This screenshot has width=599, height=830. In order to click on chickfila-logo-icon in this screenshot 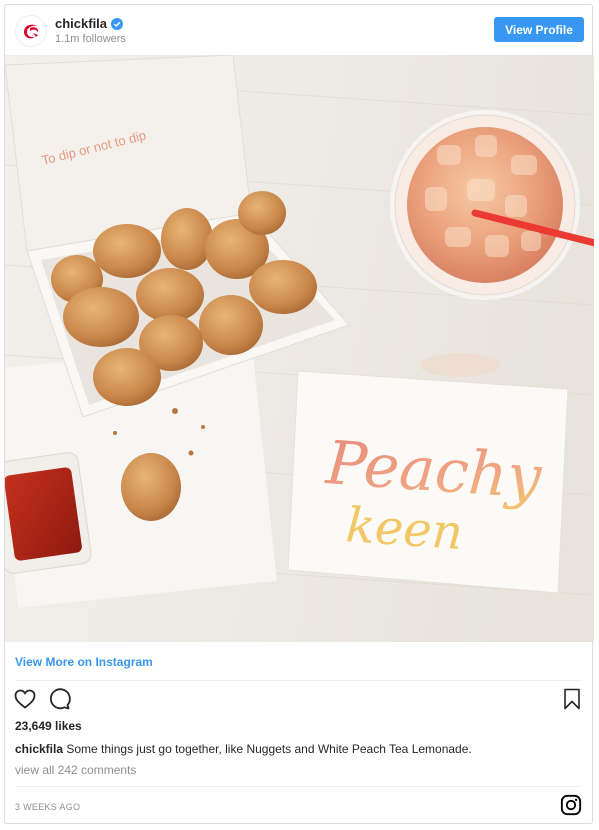, I will do `click(31, 31)`.